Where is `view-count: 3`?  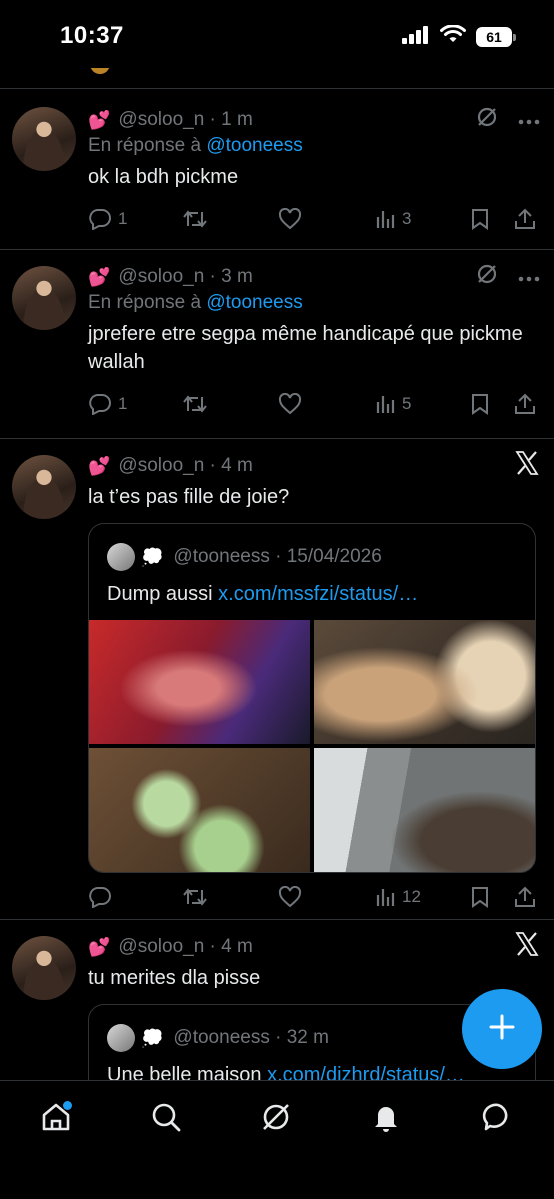 view-count: 3 is located at coordinates (407, 218).